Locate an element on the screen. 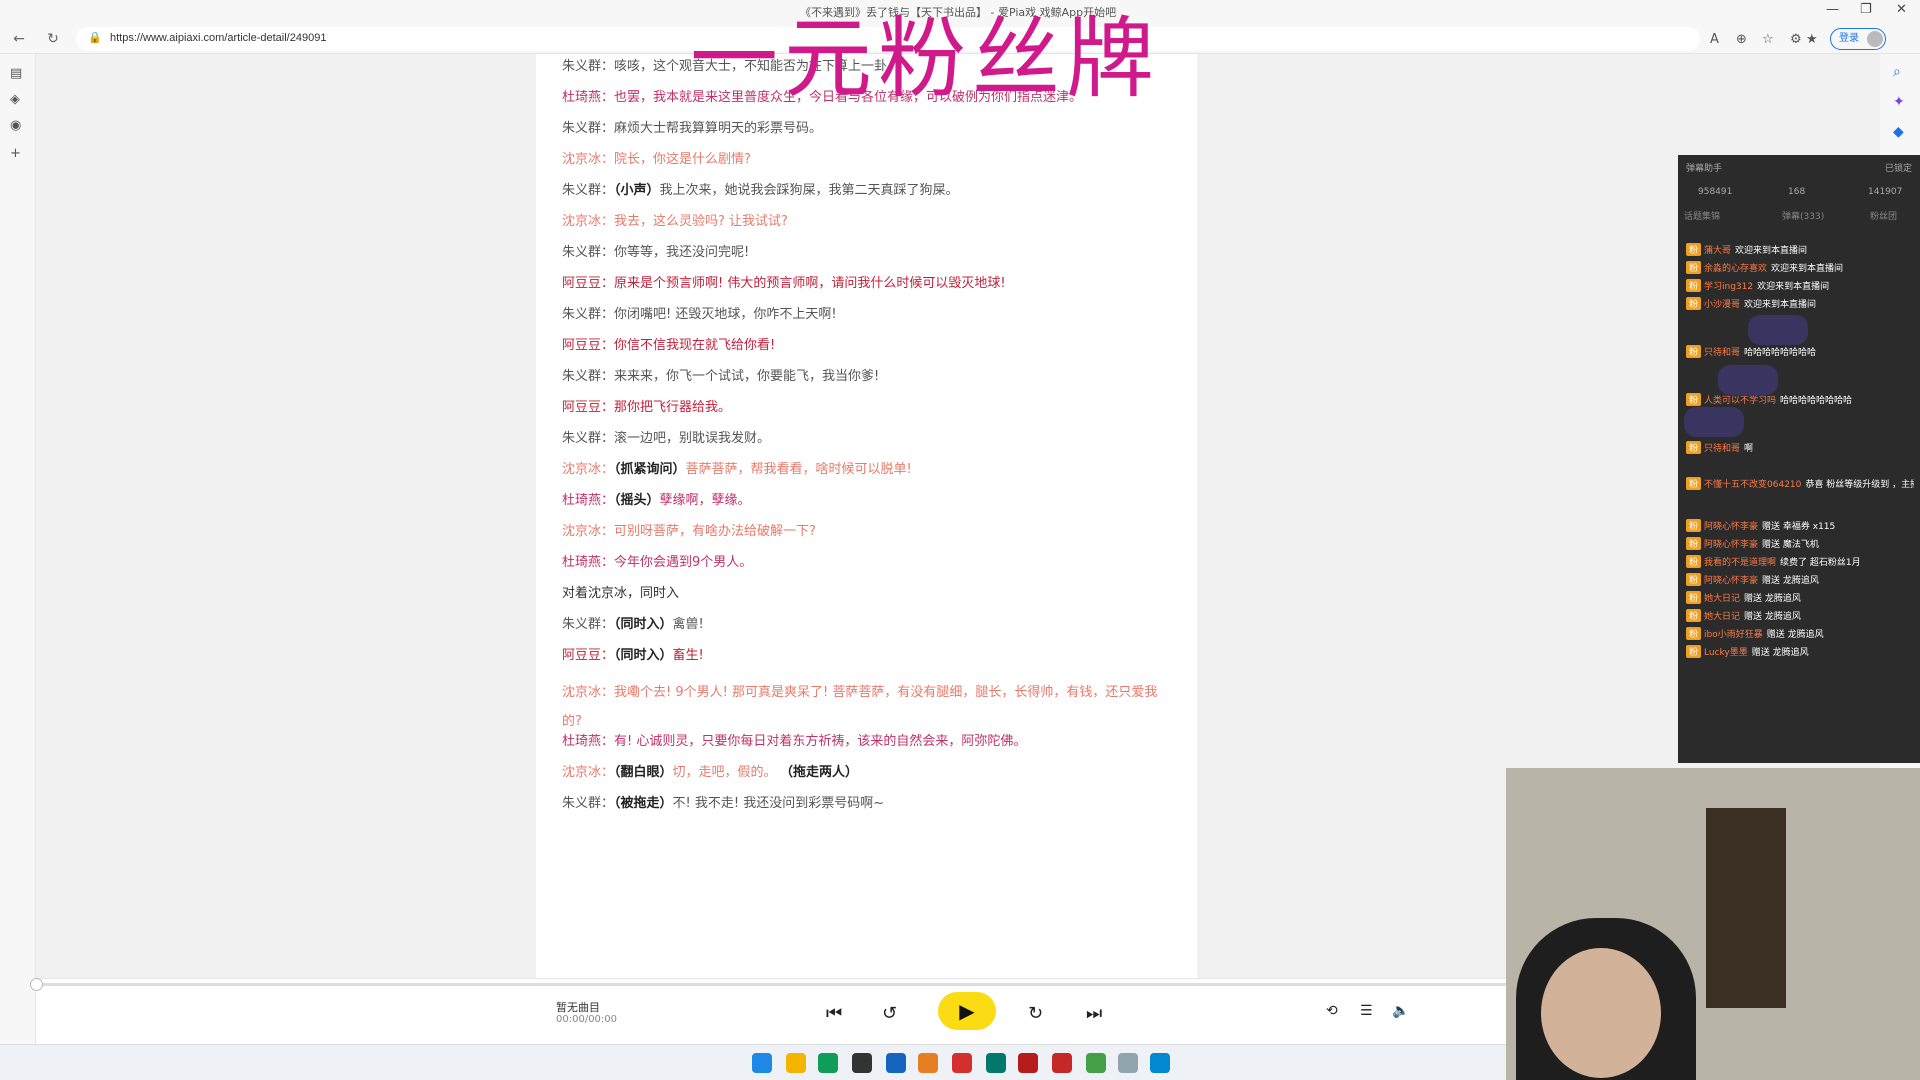 This screenshot has height=1080, width=1920. dialogue-text: 有! 心诚则灵，只要你每日对着东方祈祷，该来的自然会来，阿弥陀佛。 is located at coordinates (820, 741).